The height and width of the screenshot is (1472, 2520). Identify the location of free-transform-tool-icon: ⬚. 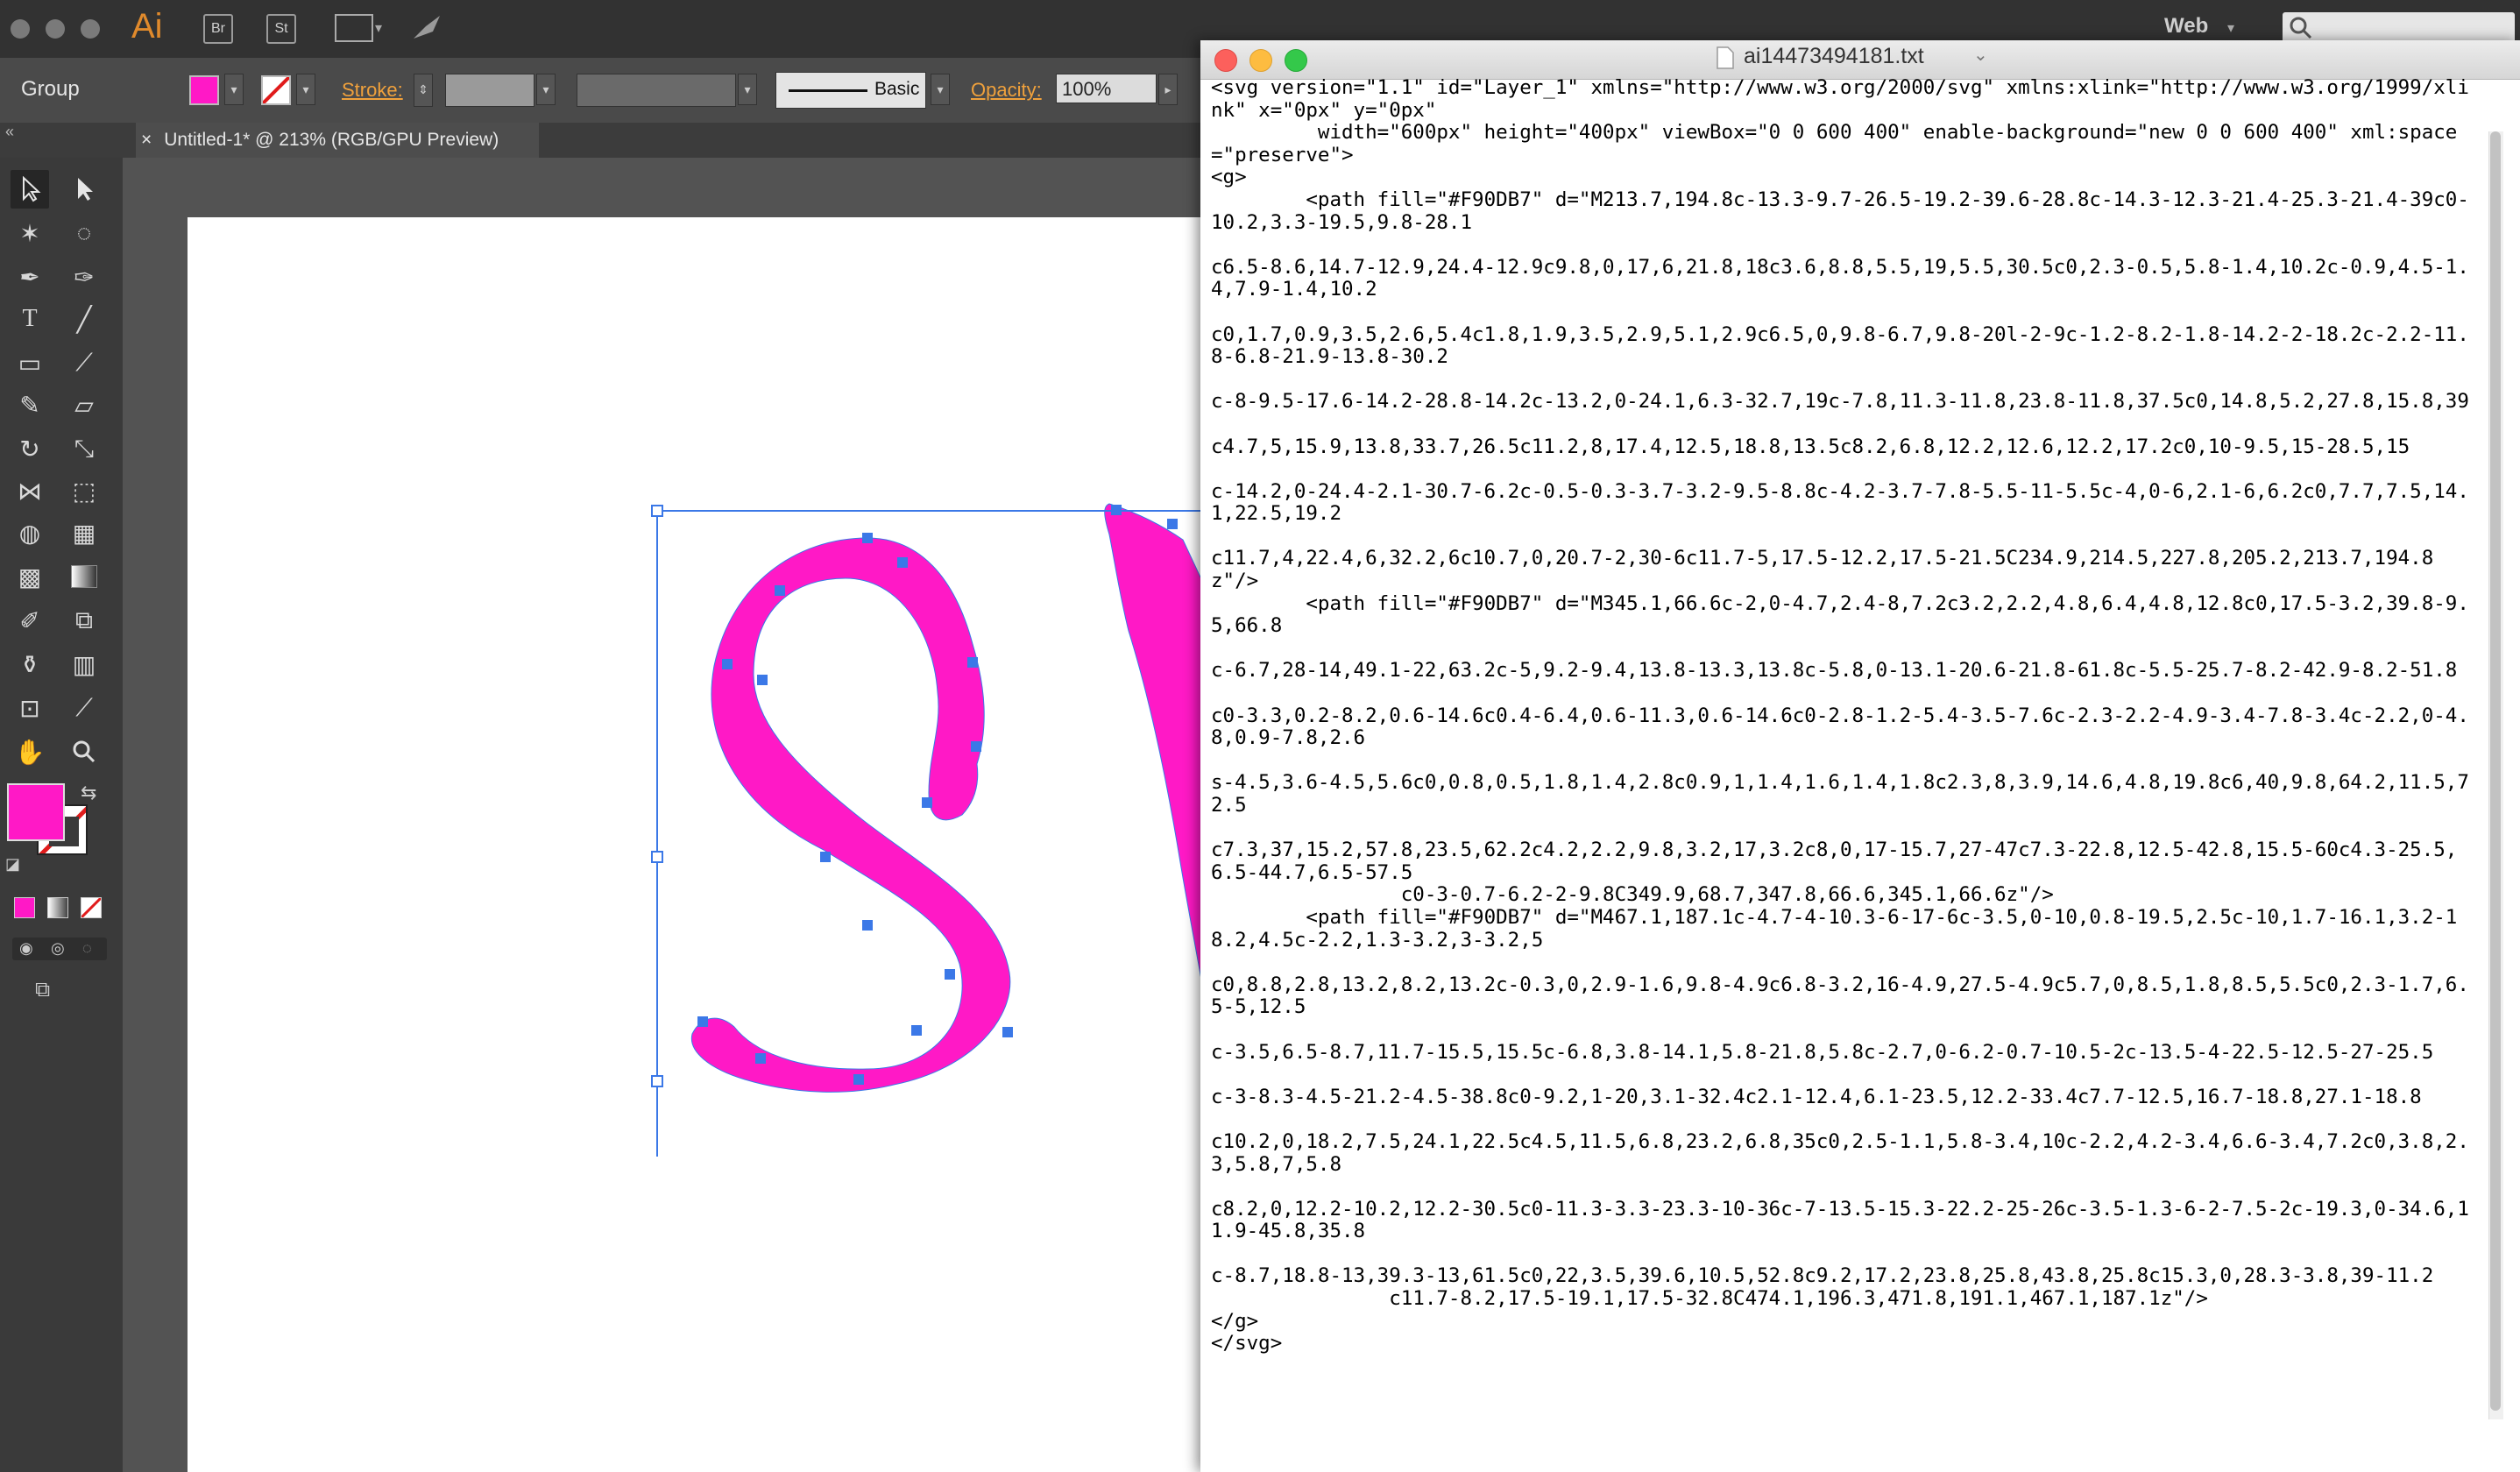
(84, 490).